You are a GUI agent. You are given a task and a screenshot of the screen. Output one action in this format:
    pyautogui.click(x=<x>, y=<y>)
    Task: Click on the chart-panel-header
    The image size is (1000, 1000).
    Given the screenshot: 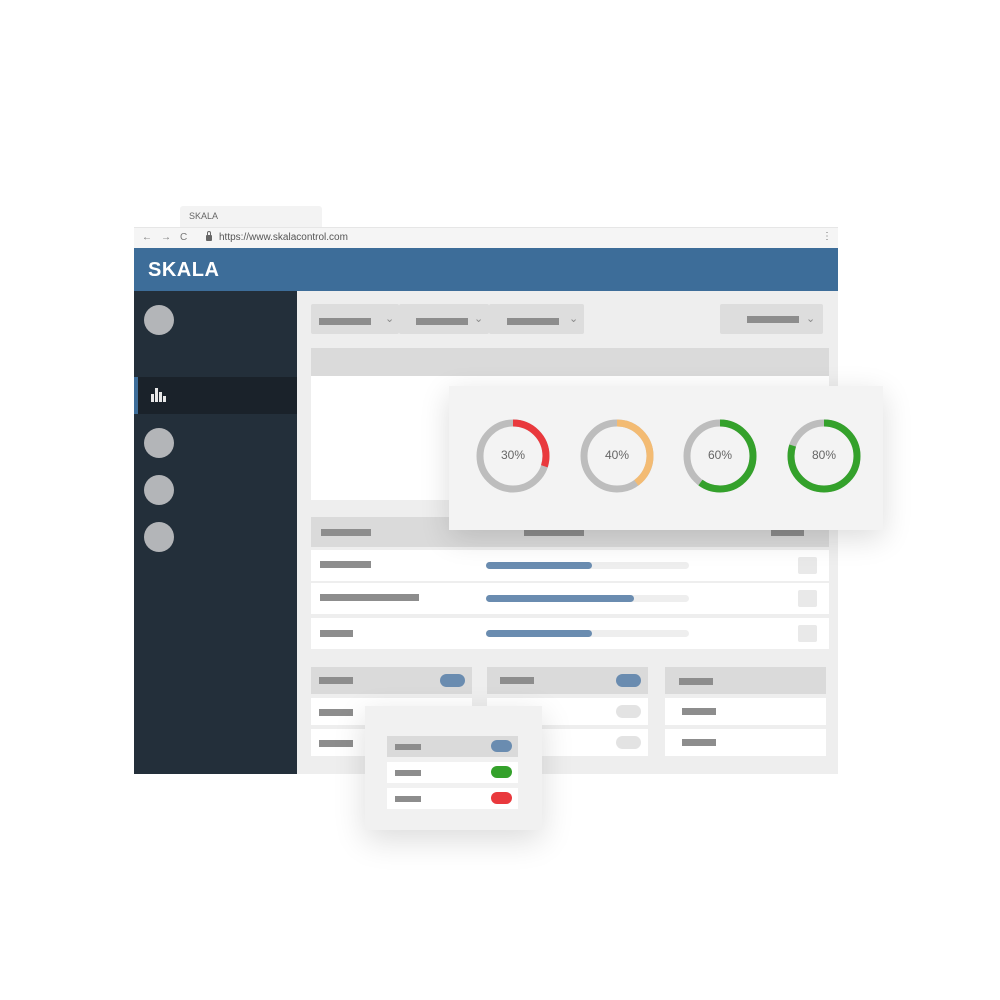 What is the action you would take?
    pyautogui.click(x=570, y=362)
    